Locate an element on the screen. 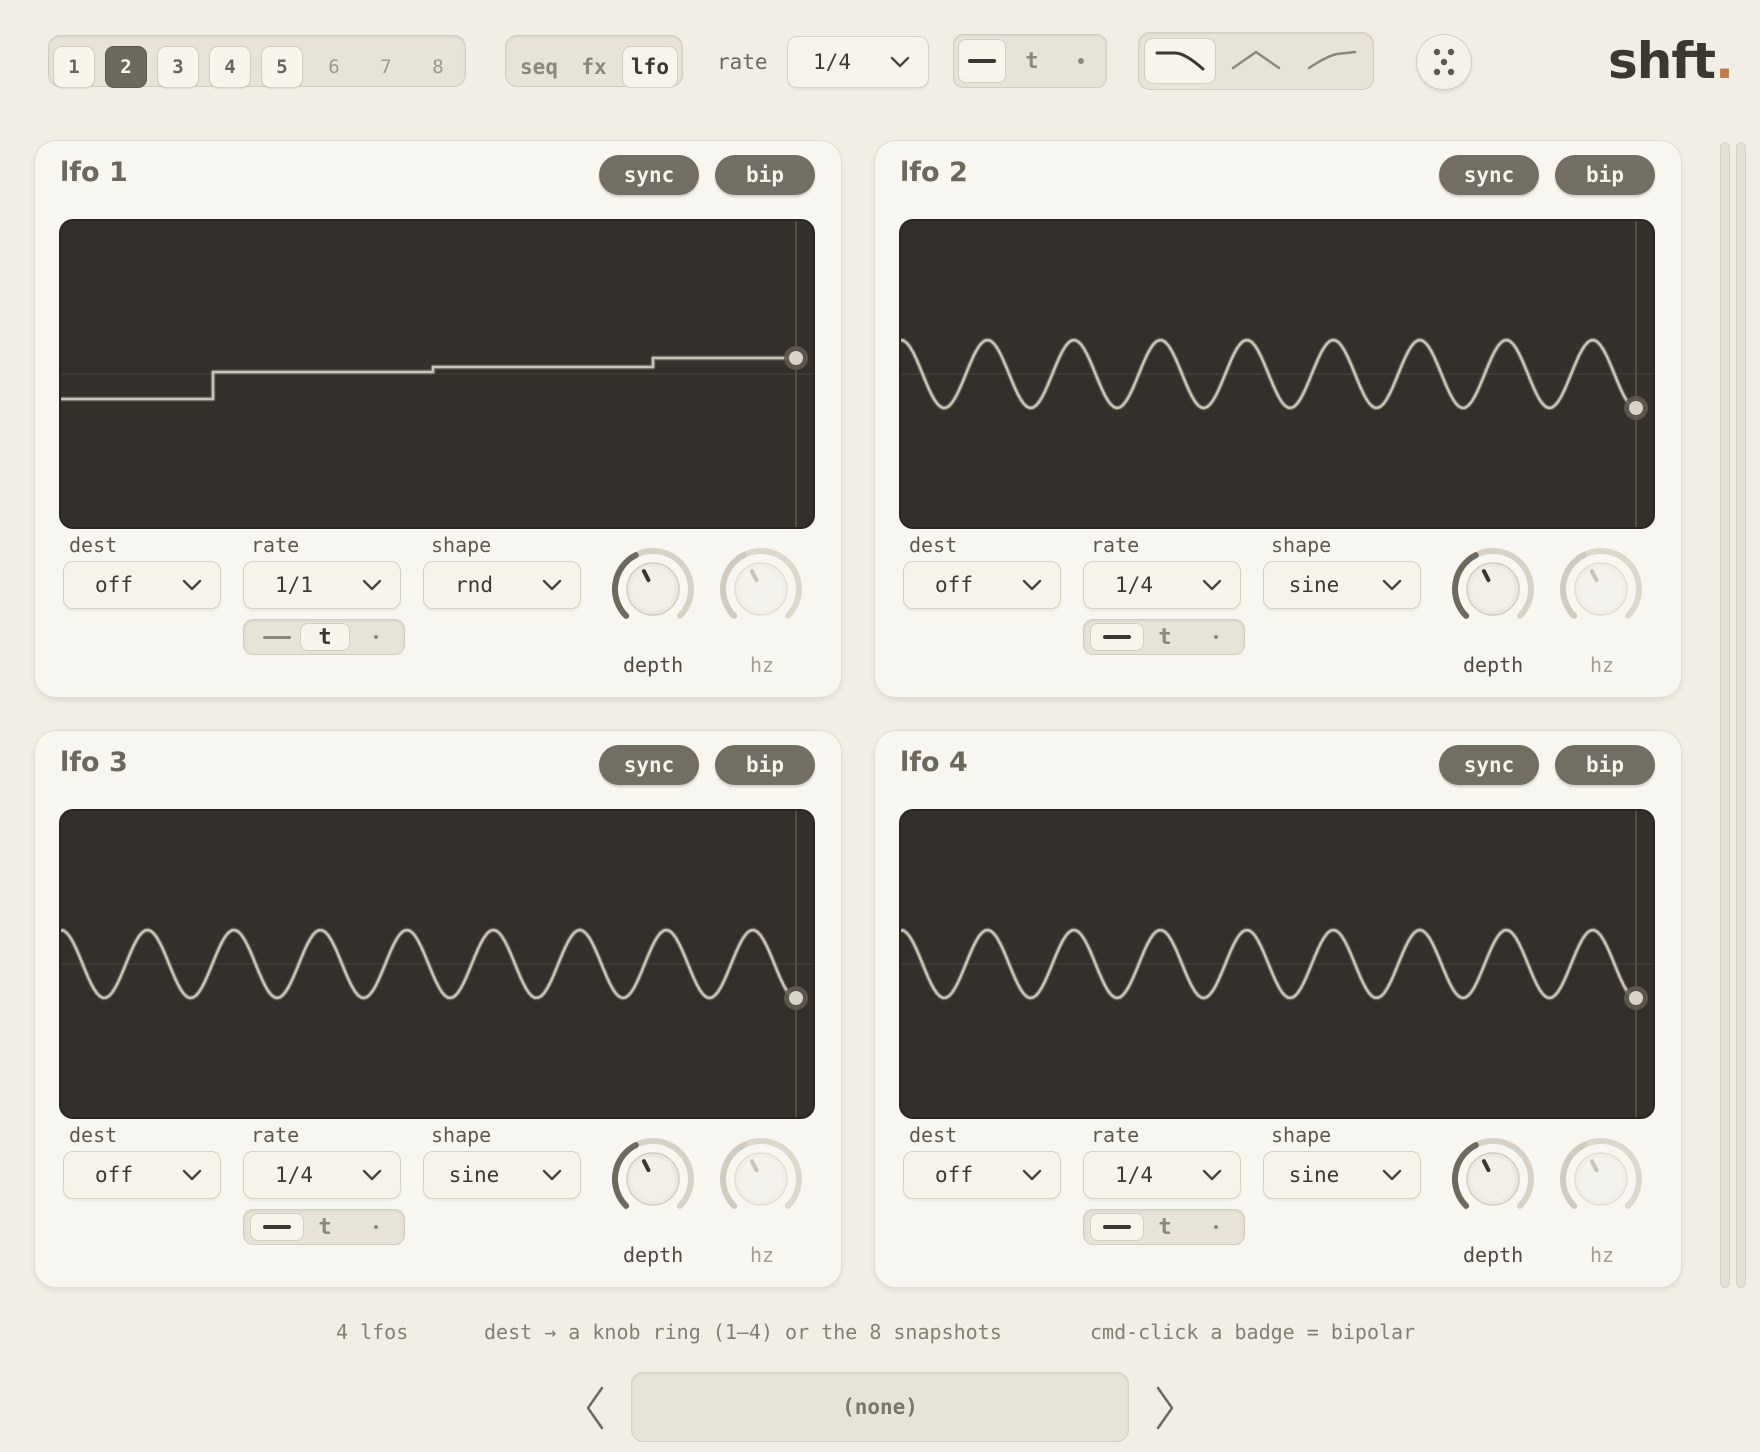 The height and width of the screenshot is (1452, 1760). global-rate-value: 1/4 is located at coordinates (832, 62).